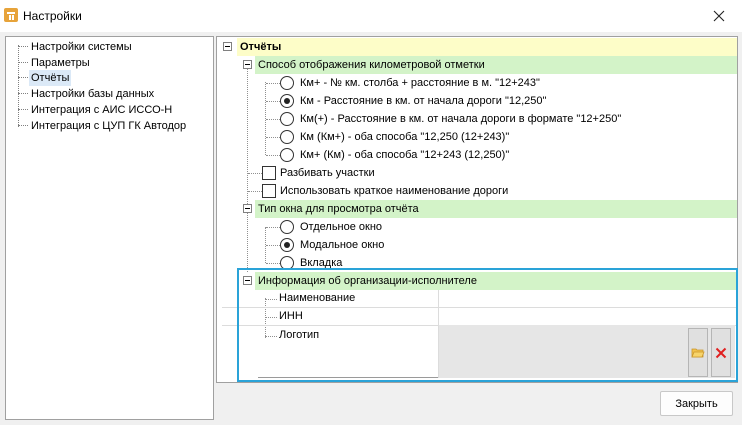  Describe the element at coordinates (317, 298) in the screenshot. I see `org-name-label: Наименование` at that location.